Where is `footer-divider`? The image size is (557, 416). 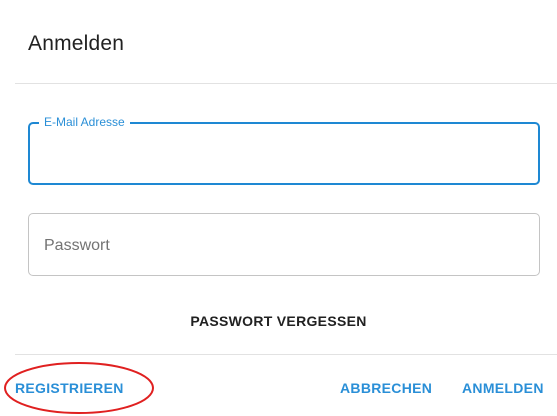 footer-divider is located at coordinates (286, 354).